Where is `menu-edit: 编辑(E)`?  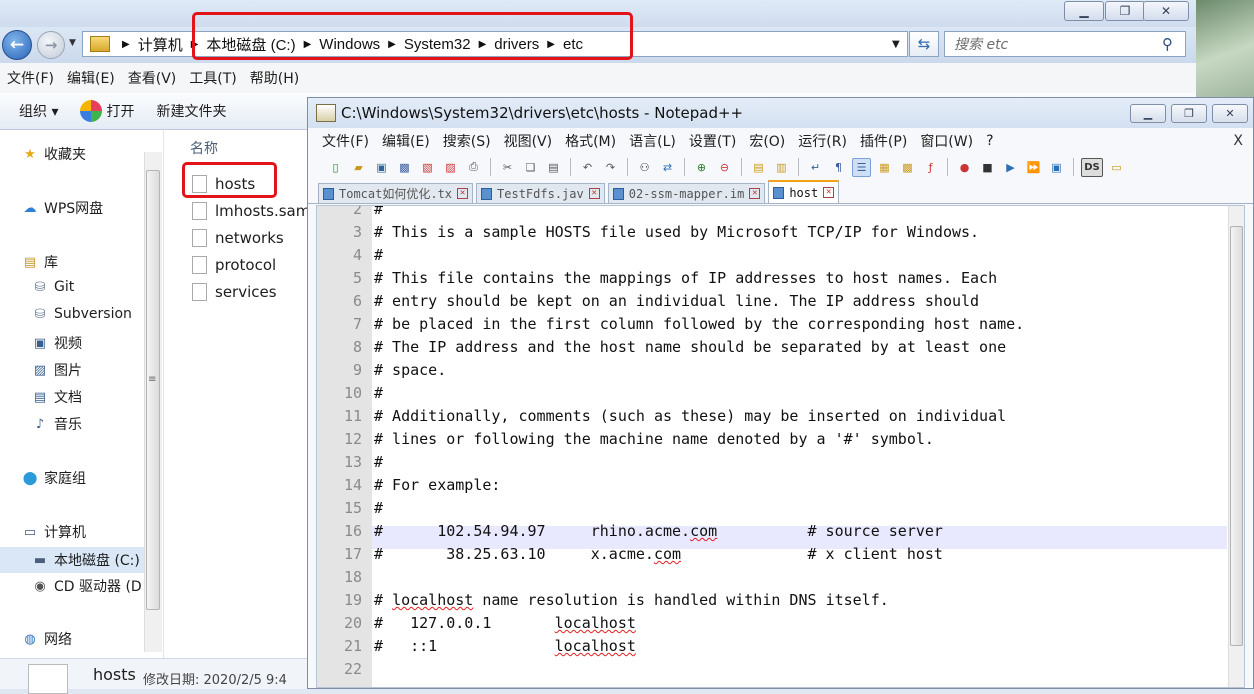
menu-edit: 编辑(E) is located at coordinates (91, 78).